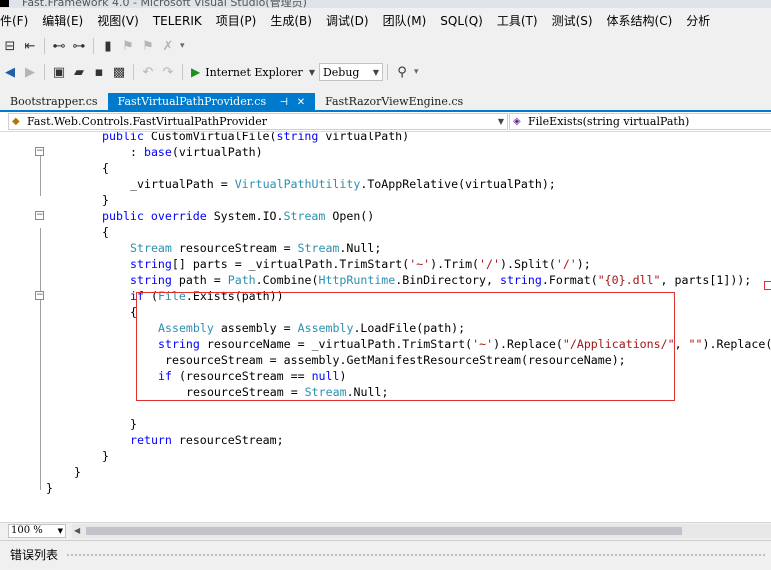  What do you see at coordinates (148, 72) in the screenshot?
I see `undo-icon: ↶` at bounding box center [148, 72].